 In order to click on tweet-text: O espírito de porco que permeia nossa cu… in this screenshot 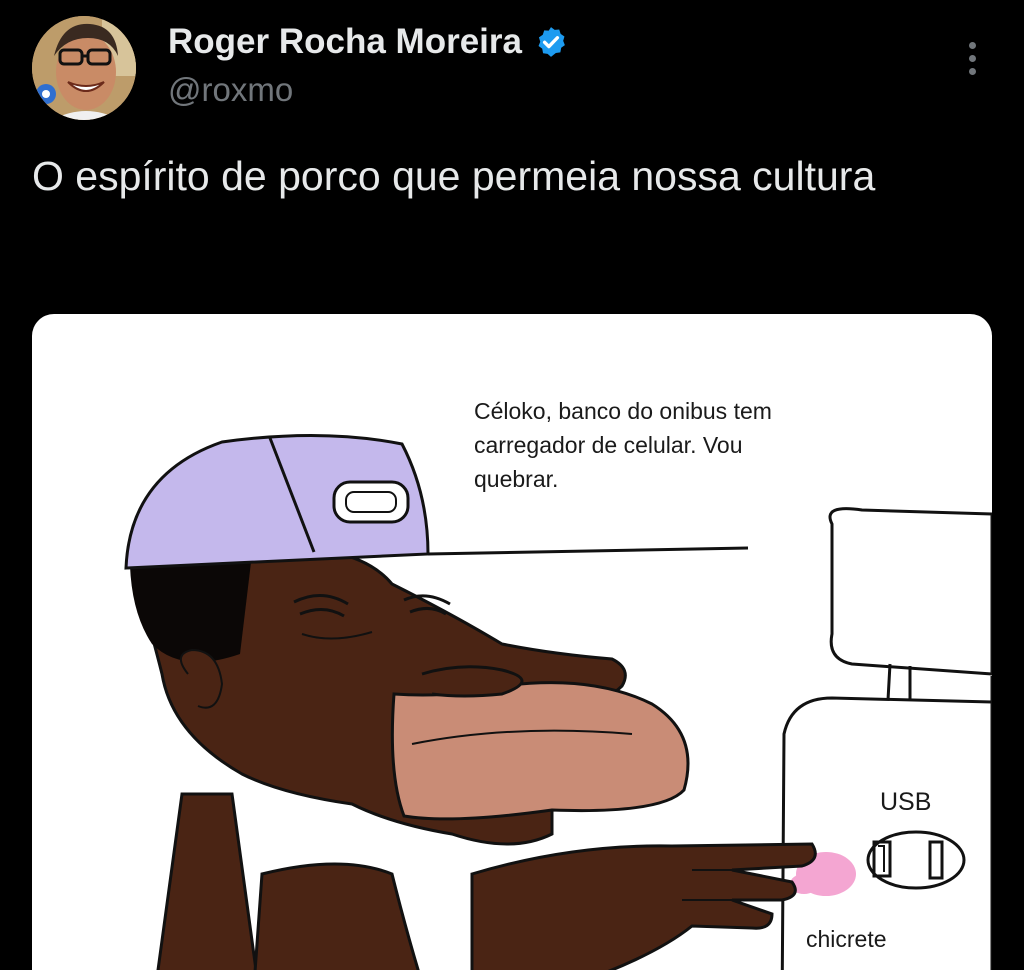, I will do `click(454, 176)`.